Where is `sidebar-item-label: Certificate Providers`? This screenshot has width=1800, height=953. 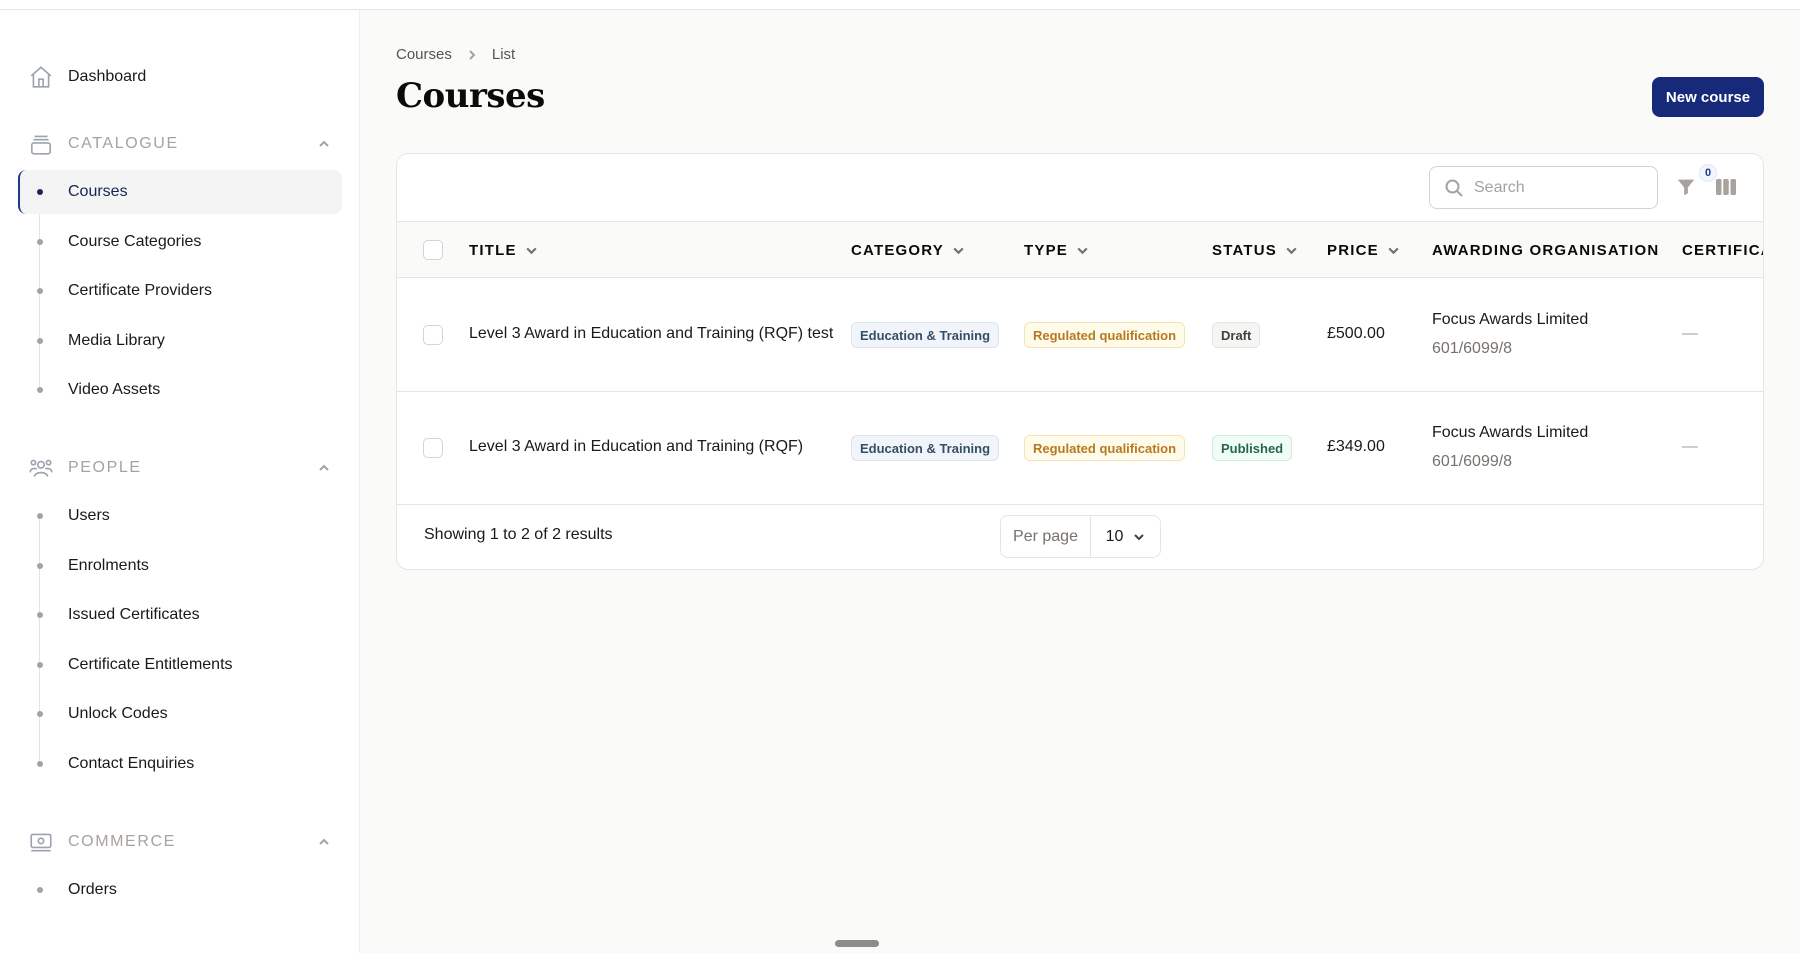 sidebar-item-label: Certificate Providers is located at coordinates (140, 290).